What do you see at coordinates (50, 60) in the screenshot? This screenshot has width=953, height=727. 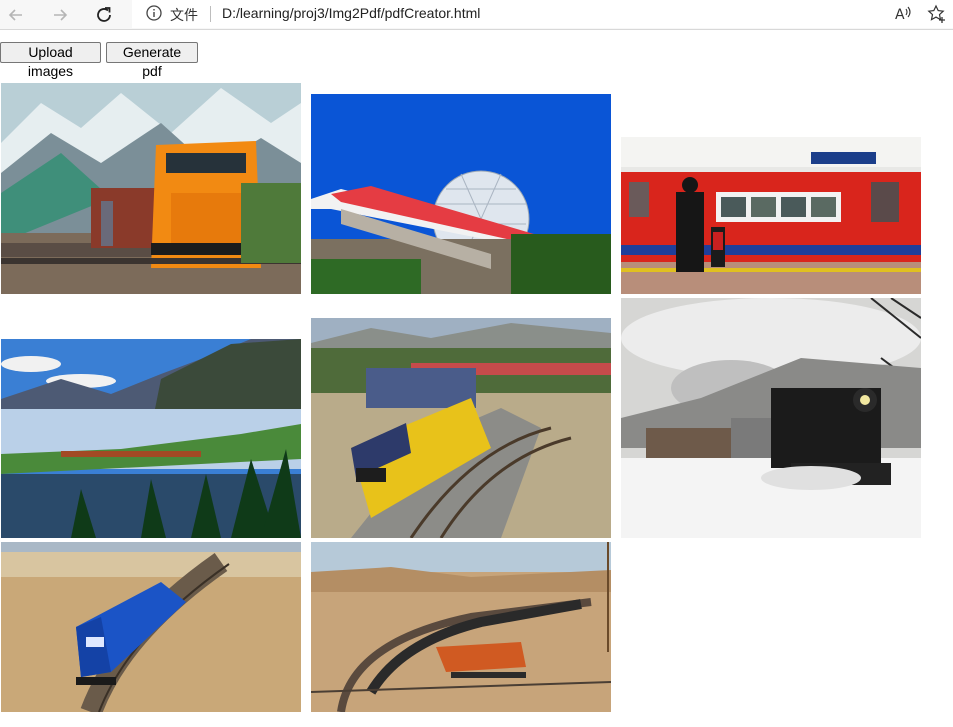 I see `upload-images-button: Upload images` at bounding box center [50, 60].